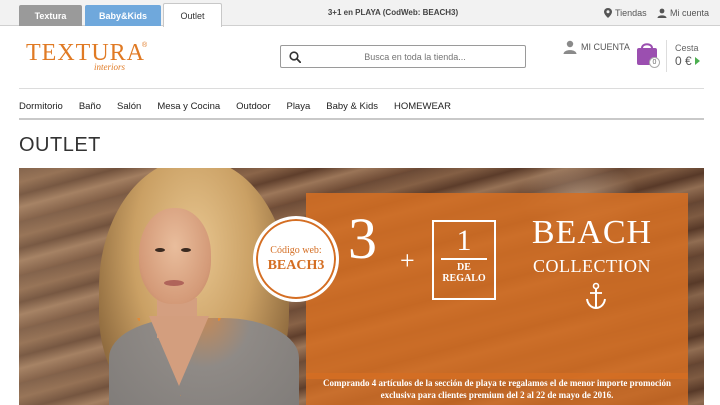 This screenshot has height=405, width=720. Describe the element at coordinates (596, 296) in the screenshot. I see `anchor-icon` at that location.